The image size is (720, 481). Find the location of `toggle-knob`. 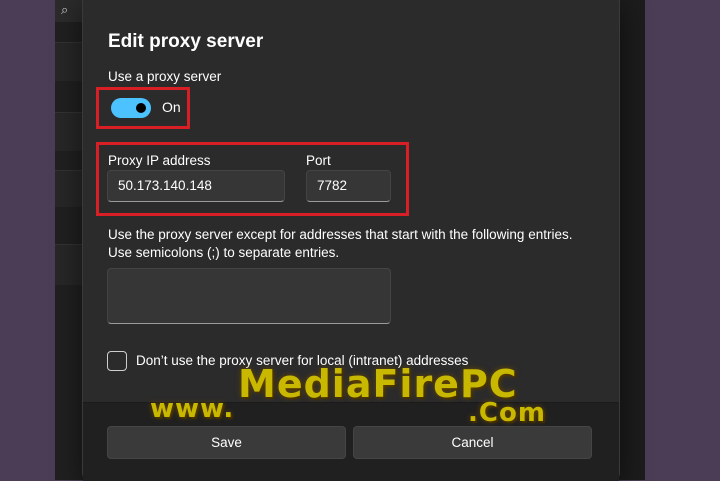

toggle-knob is located at coordinates (141, 108).